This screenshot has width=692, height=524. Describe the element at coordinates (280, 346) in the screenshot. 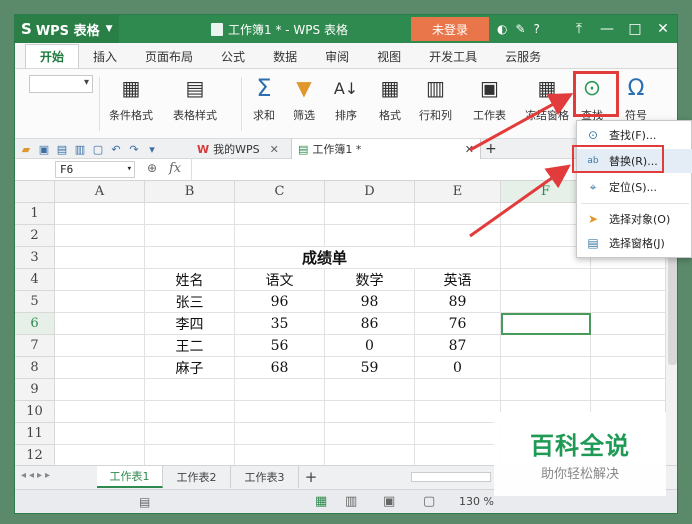

I see `data-cell: 56` at that location.